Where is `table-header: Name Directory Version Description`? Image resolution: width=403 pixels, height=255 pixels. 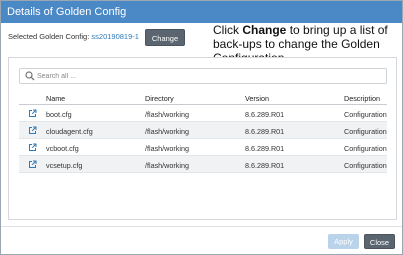 table-header: Name Directory Version Description is located at coordinates (203, 98).